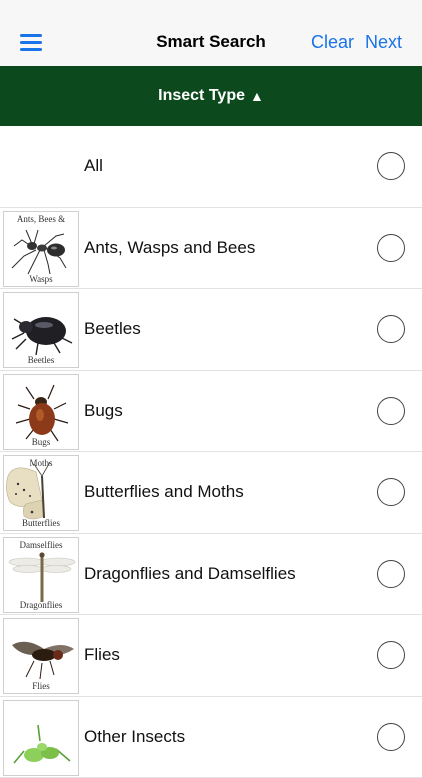  What do you see at coordinates (41, 656) in the screenshot?
I see `fly-thumbnail-image: Flies` at bounding box center [41, 656].